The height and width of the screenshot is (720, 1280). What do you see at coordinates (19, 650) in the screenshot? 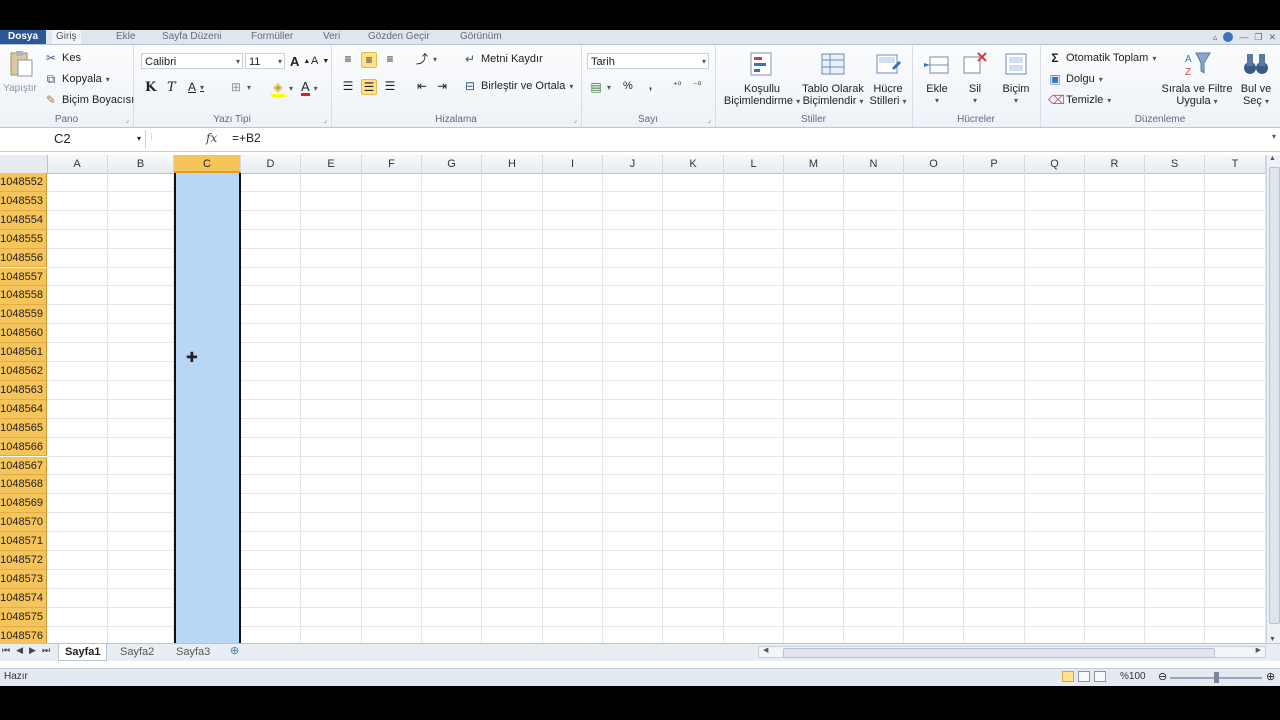
I see `prev-sheet-icon: ◀` at bounding box center [19, 650].